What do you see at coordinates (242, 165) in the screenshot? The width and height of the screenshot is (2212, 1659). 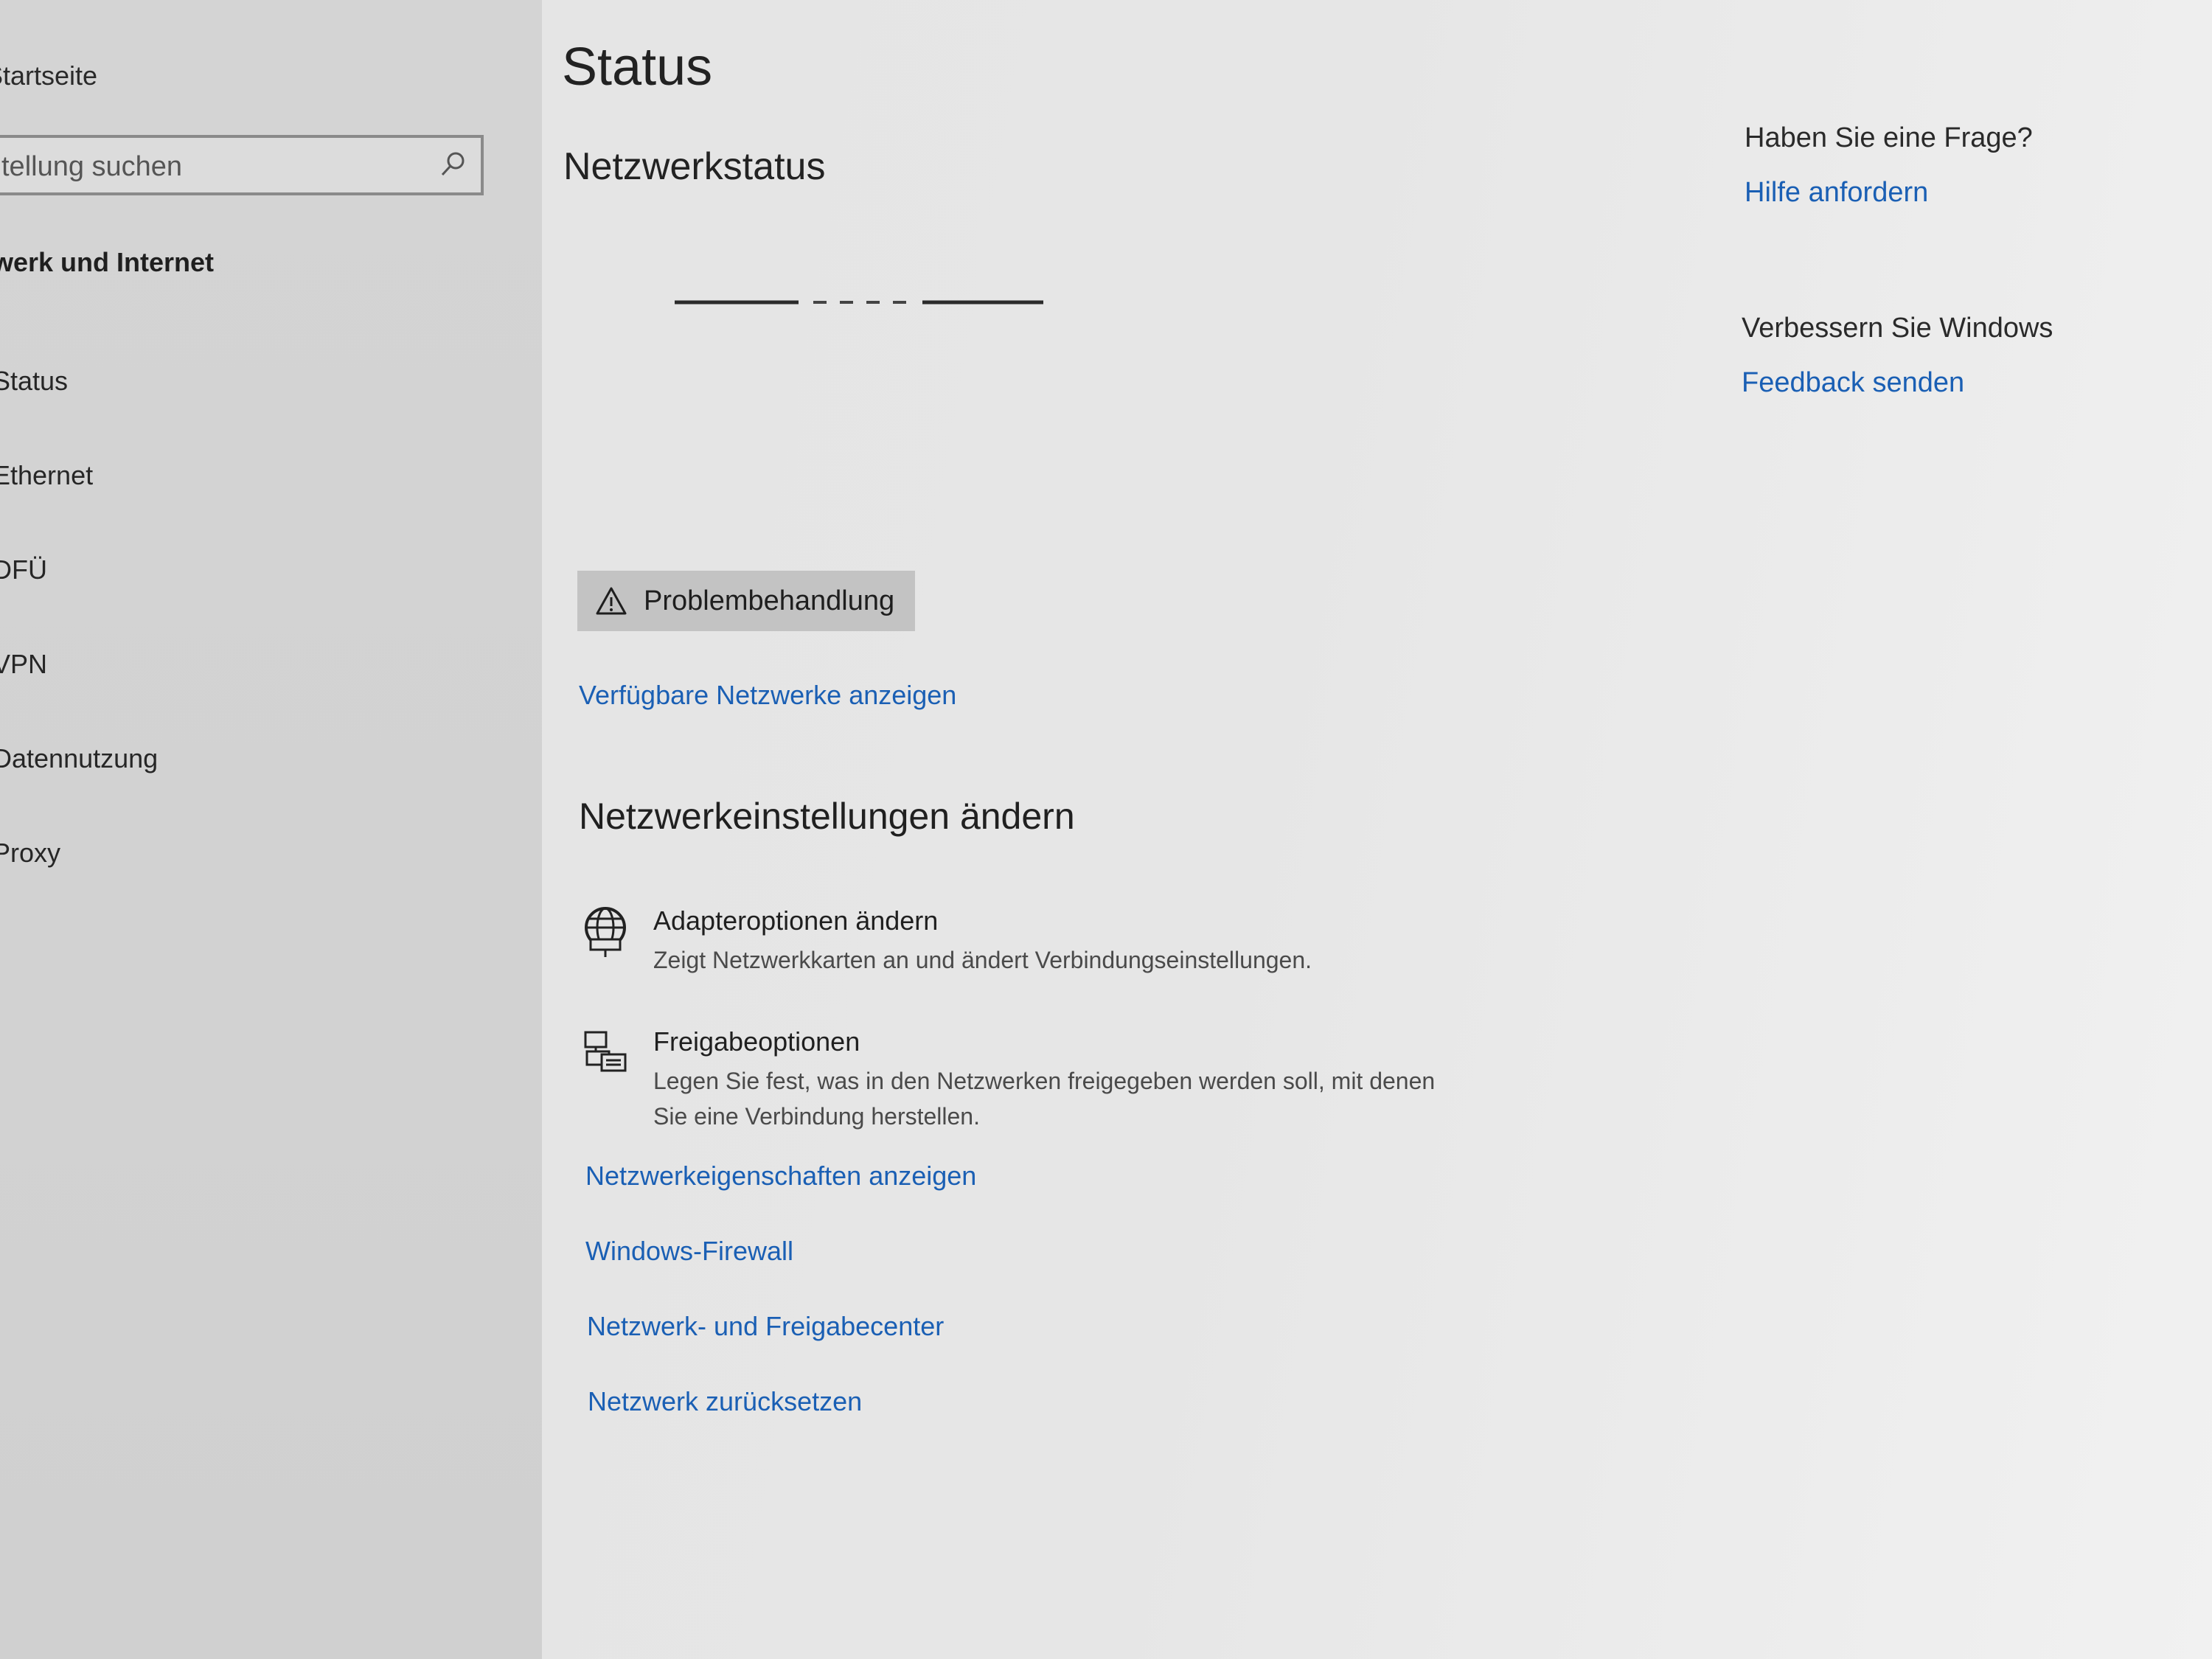 I see `settings-search-input: tellung suchen` at bounding box center [242, 165].